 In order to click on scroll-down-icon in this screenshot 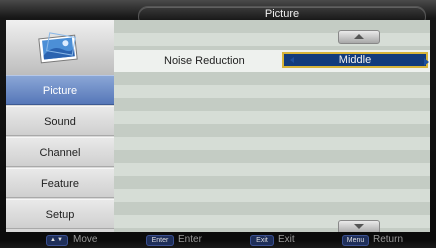, I will do `click(359, 226)`.